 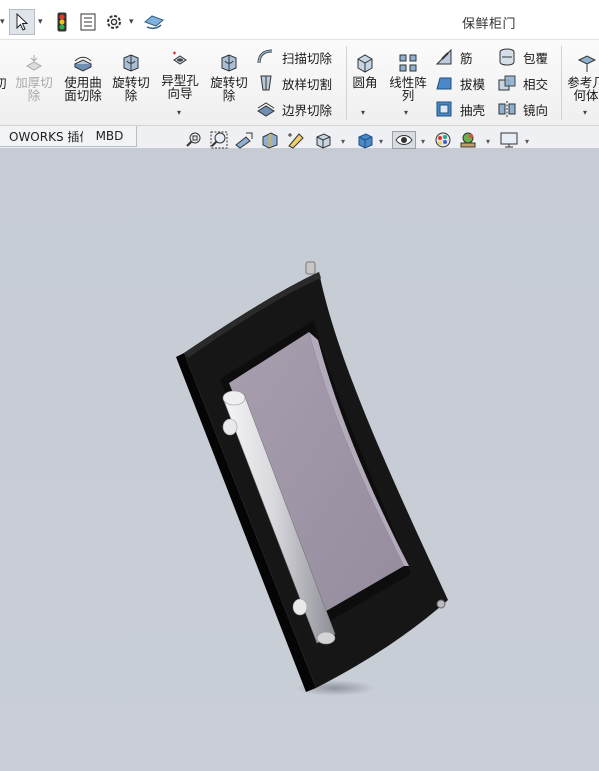 What do you see at coordinates (34, 77) in the screenshot?
I see `thicken-cut-button: 加厚切 除` at bounding box center [34, 77].